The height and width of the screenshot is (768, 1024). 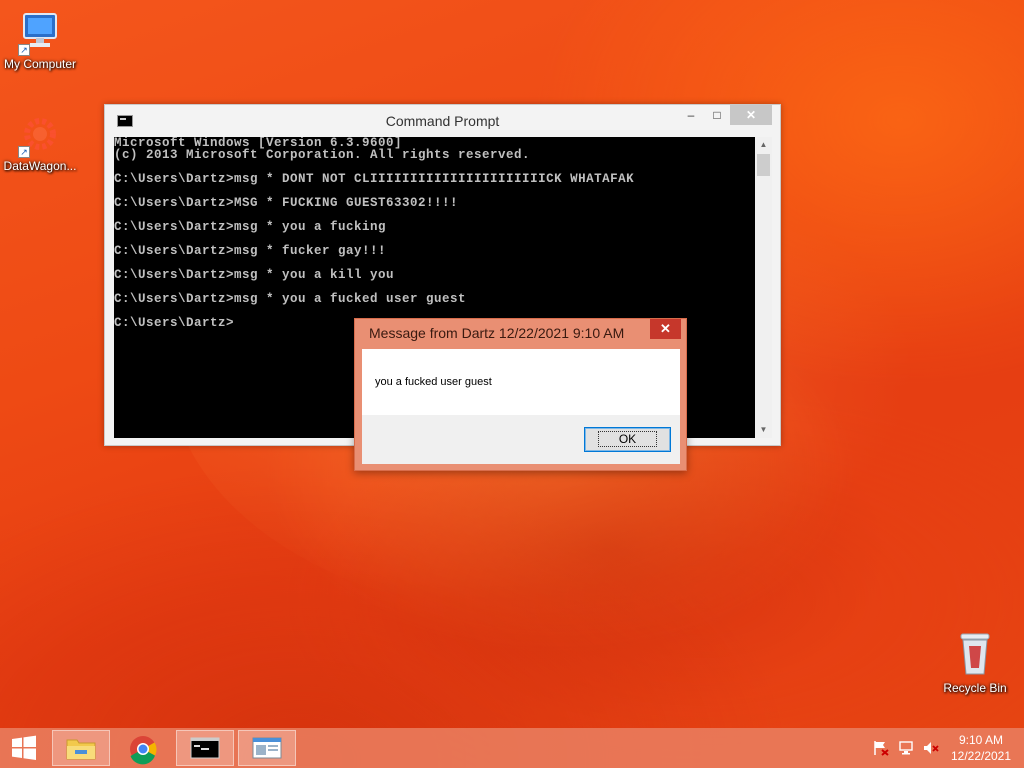 I want to click on terminal-line: C:\Users\Dartz>msg * fucker gay!!!, so click(x=250, y=251).